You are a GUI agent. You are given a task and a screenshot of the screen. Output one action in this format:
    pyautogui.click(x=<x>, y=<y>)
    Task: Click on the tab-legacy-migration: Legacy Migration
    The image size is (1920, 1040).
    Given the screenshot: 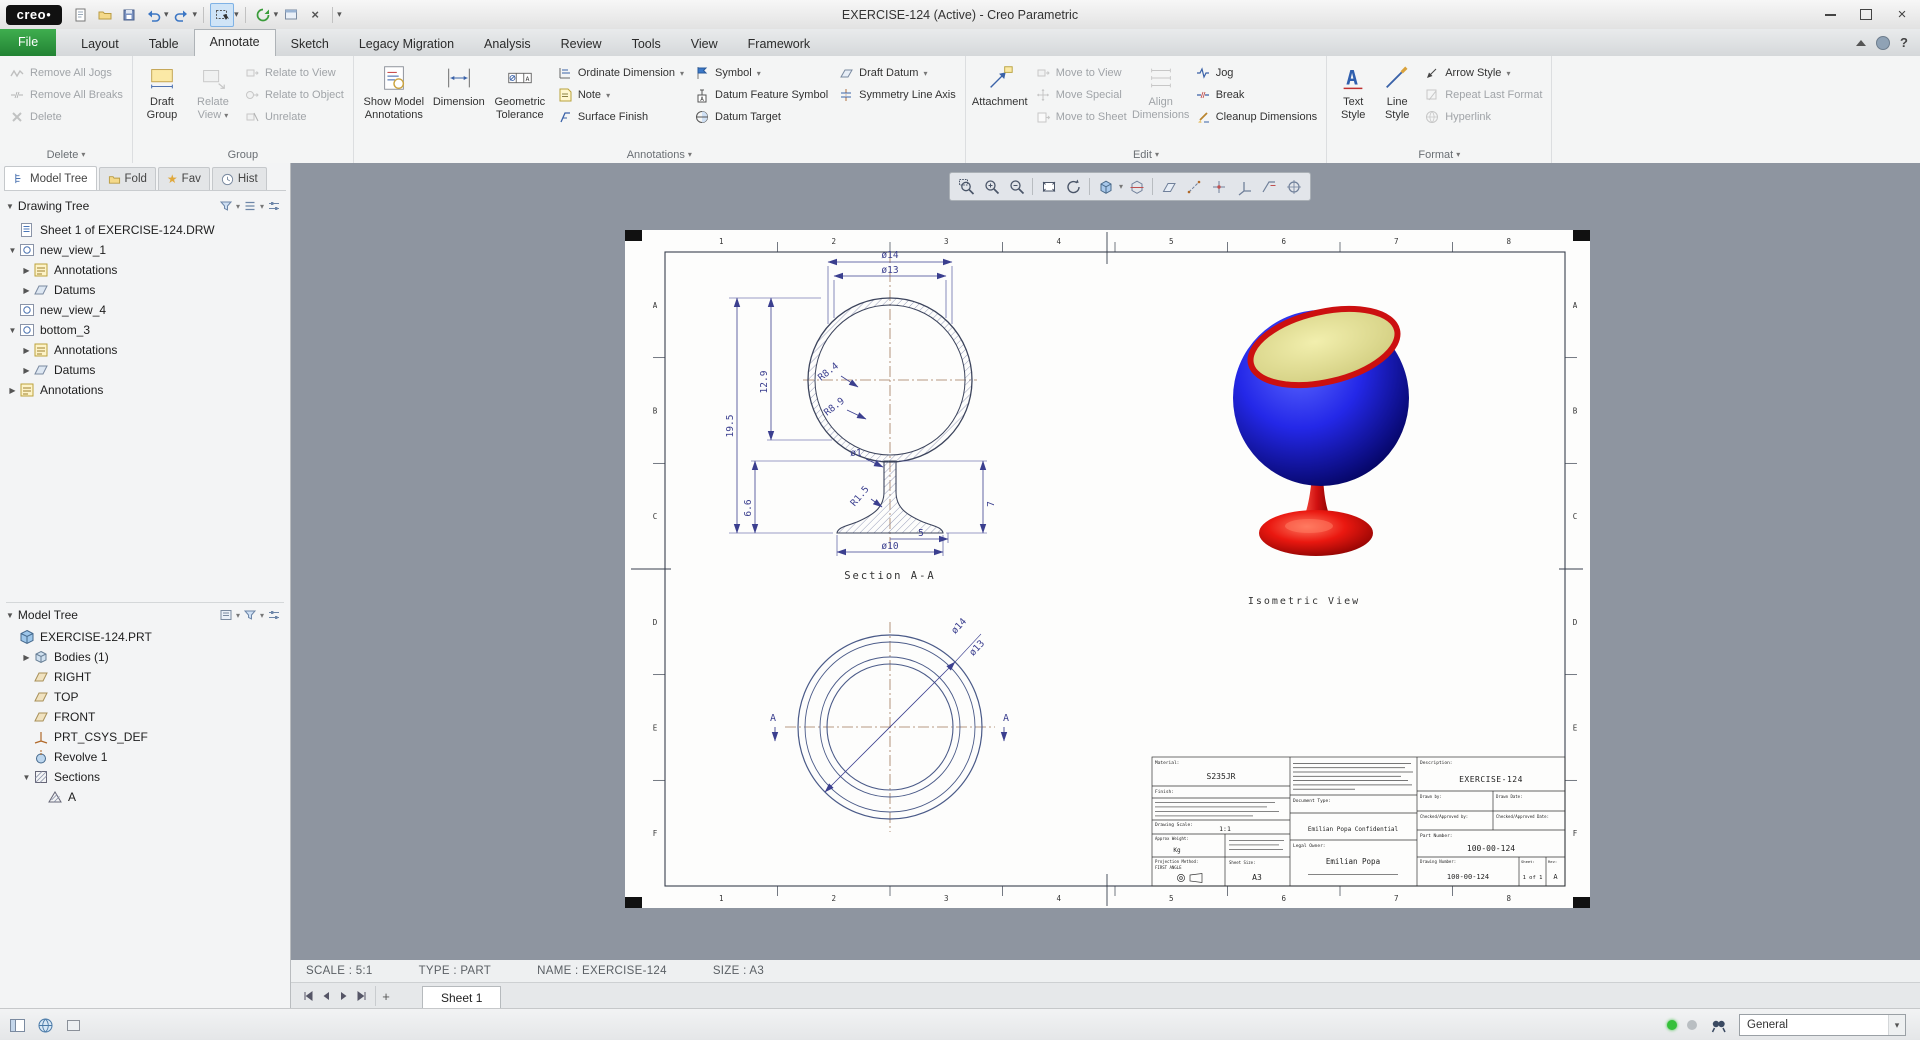 What is the action you would take?
    pyautogui.click(x=406, y=44)
    